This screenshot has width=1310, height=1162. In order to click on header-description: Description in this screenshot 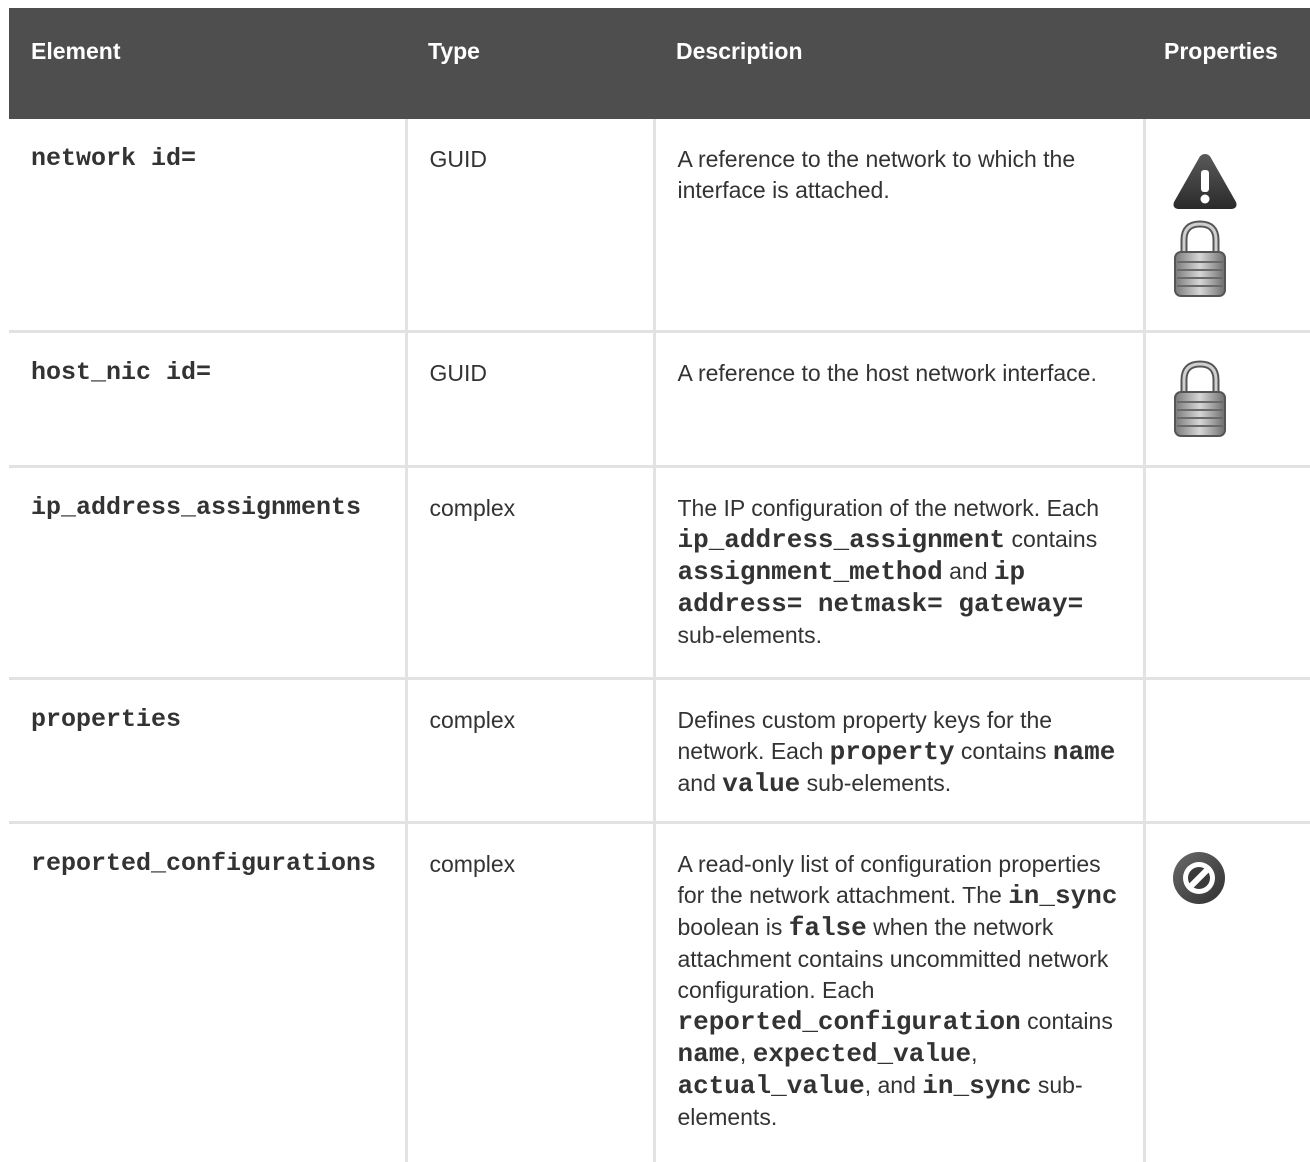, I will do `click(899, 63)`.